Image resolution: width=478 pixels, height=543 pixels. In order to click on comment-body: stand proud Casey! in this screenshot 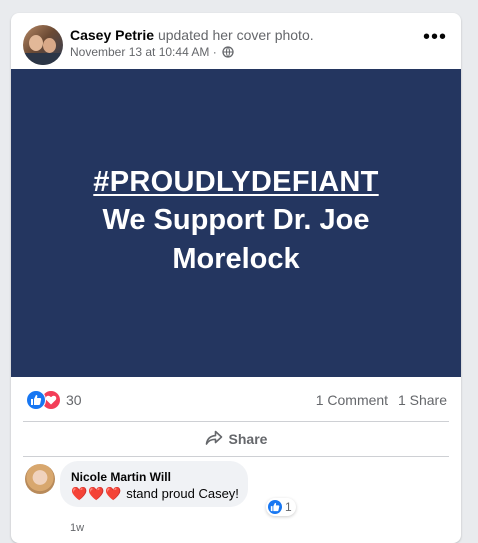, I will do `click(182, 493)`.